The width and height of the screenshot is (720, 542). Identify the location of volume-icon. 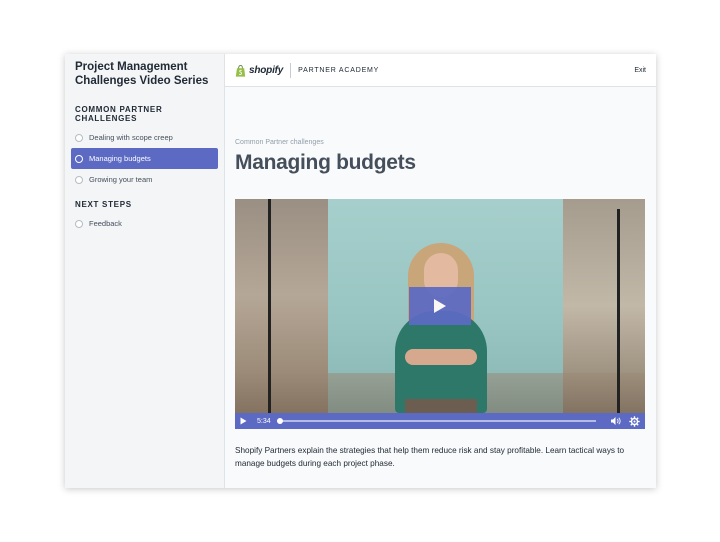
(616, 421).